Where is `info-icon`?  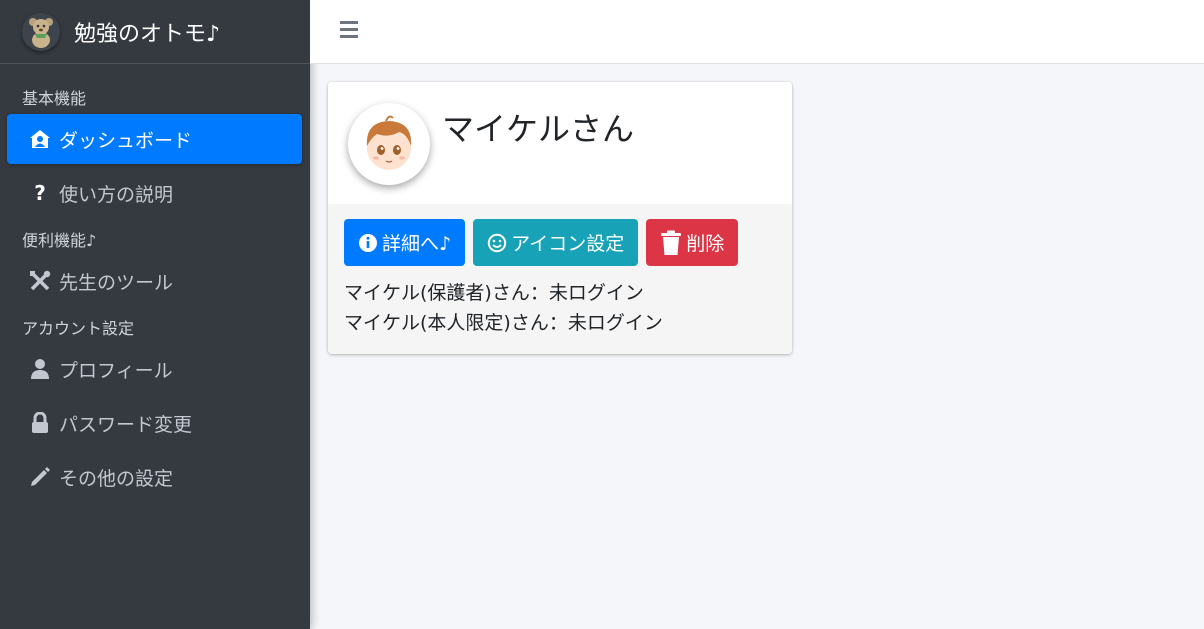
info-icon is located at coordinates (368, 243).